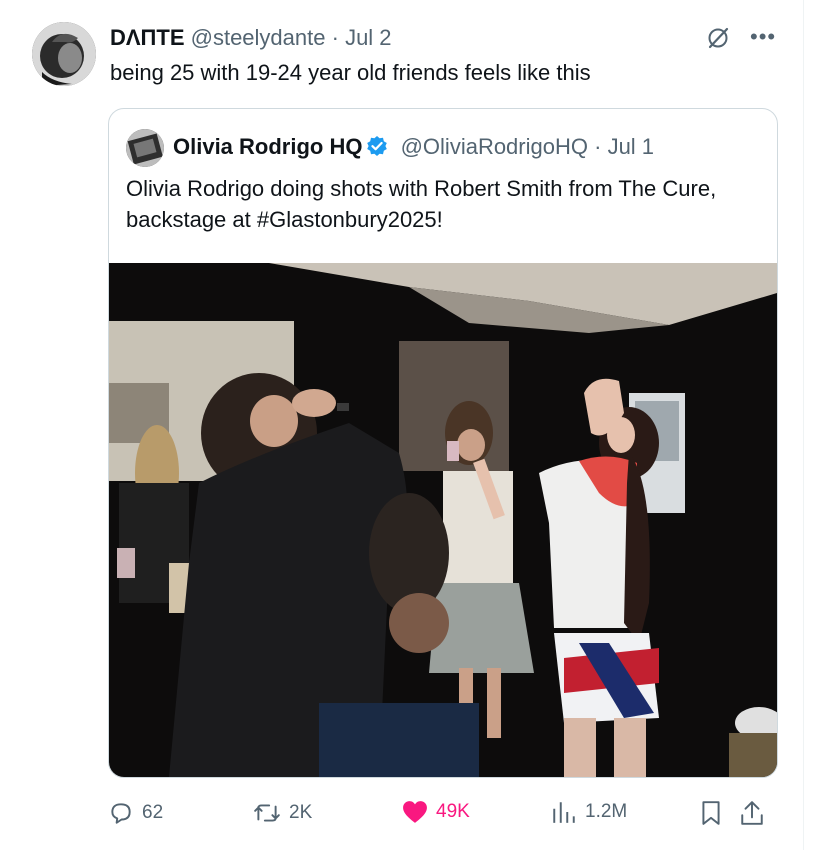 This screenshot has height=850, width=822. I want to click on quoted-tweet-date: Jul 1, so click(631, 146).